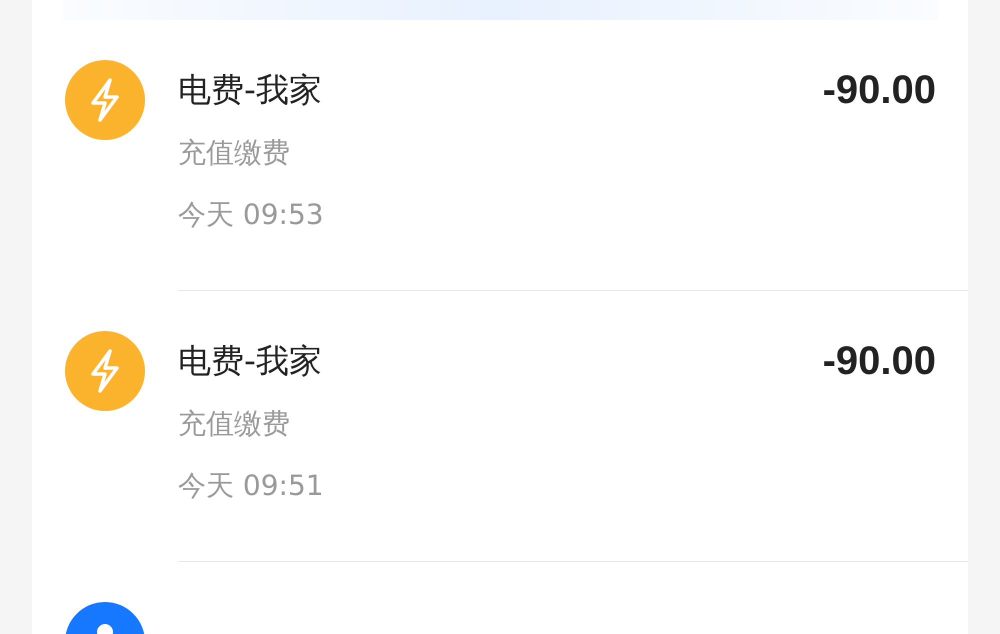  Describe the element at coordinates (251, 215) in the screenshot. I see `record-time: 今天 09:53` at that location.